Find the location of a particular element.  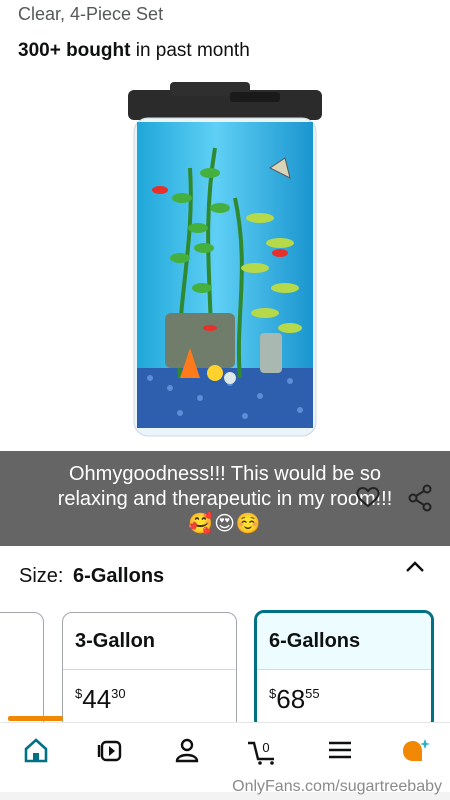

price-whole: 44 is located at coordinates (97, 699).